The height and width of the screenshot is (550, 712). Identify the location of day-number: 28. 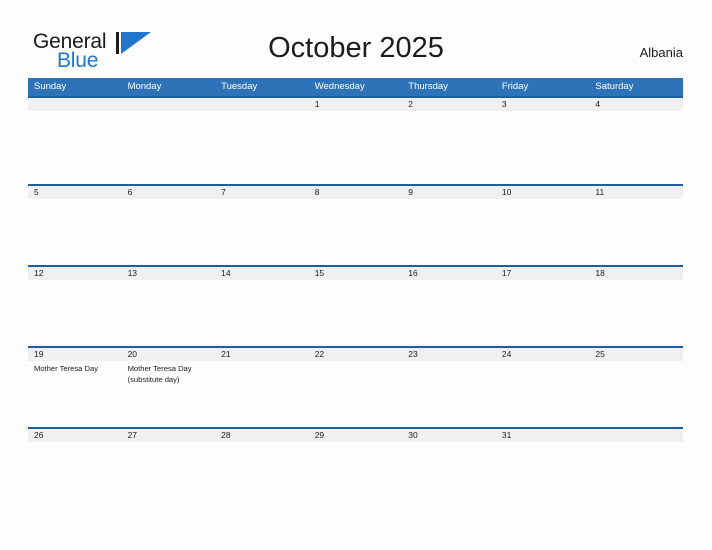
(262, 435).